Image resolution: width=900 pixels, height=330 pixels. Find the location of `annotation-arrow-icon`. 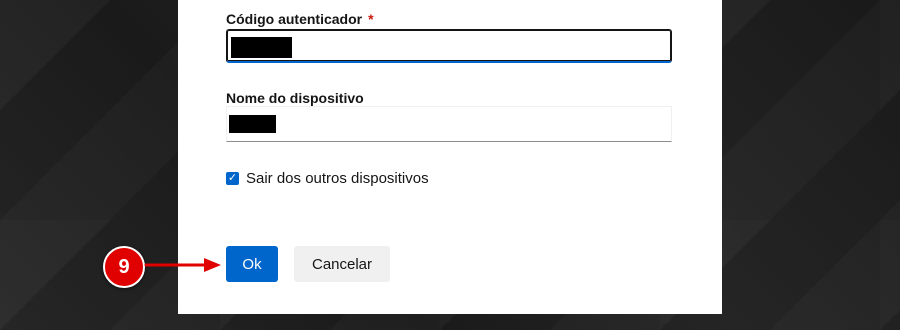

annotation-arrow-icon is located at coordinates (182, 265).